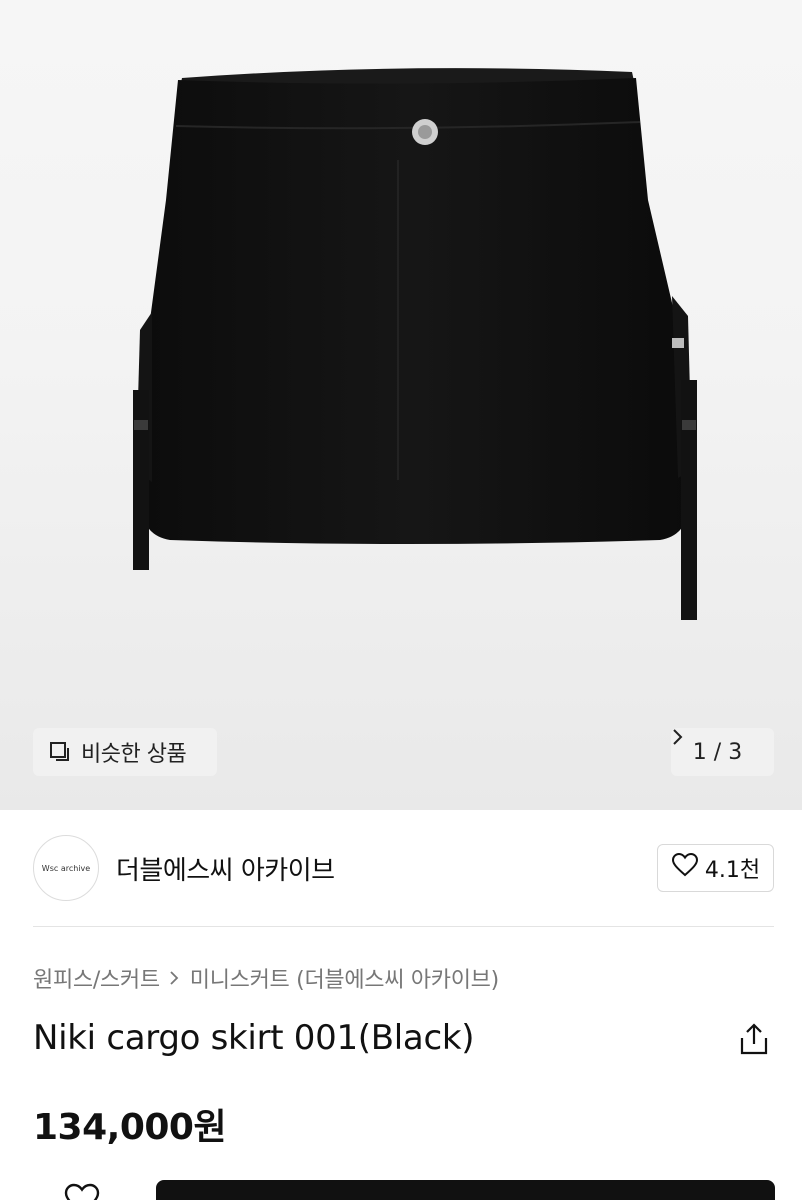 The height and width of the screenshot is (1200, 802). What do you see at coordinates (732, 870) in the screenshot?
I see `like-count: 4.1천` at bounding box center [732, 870].